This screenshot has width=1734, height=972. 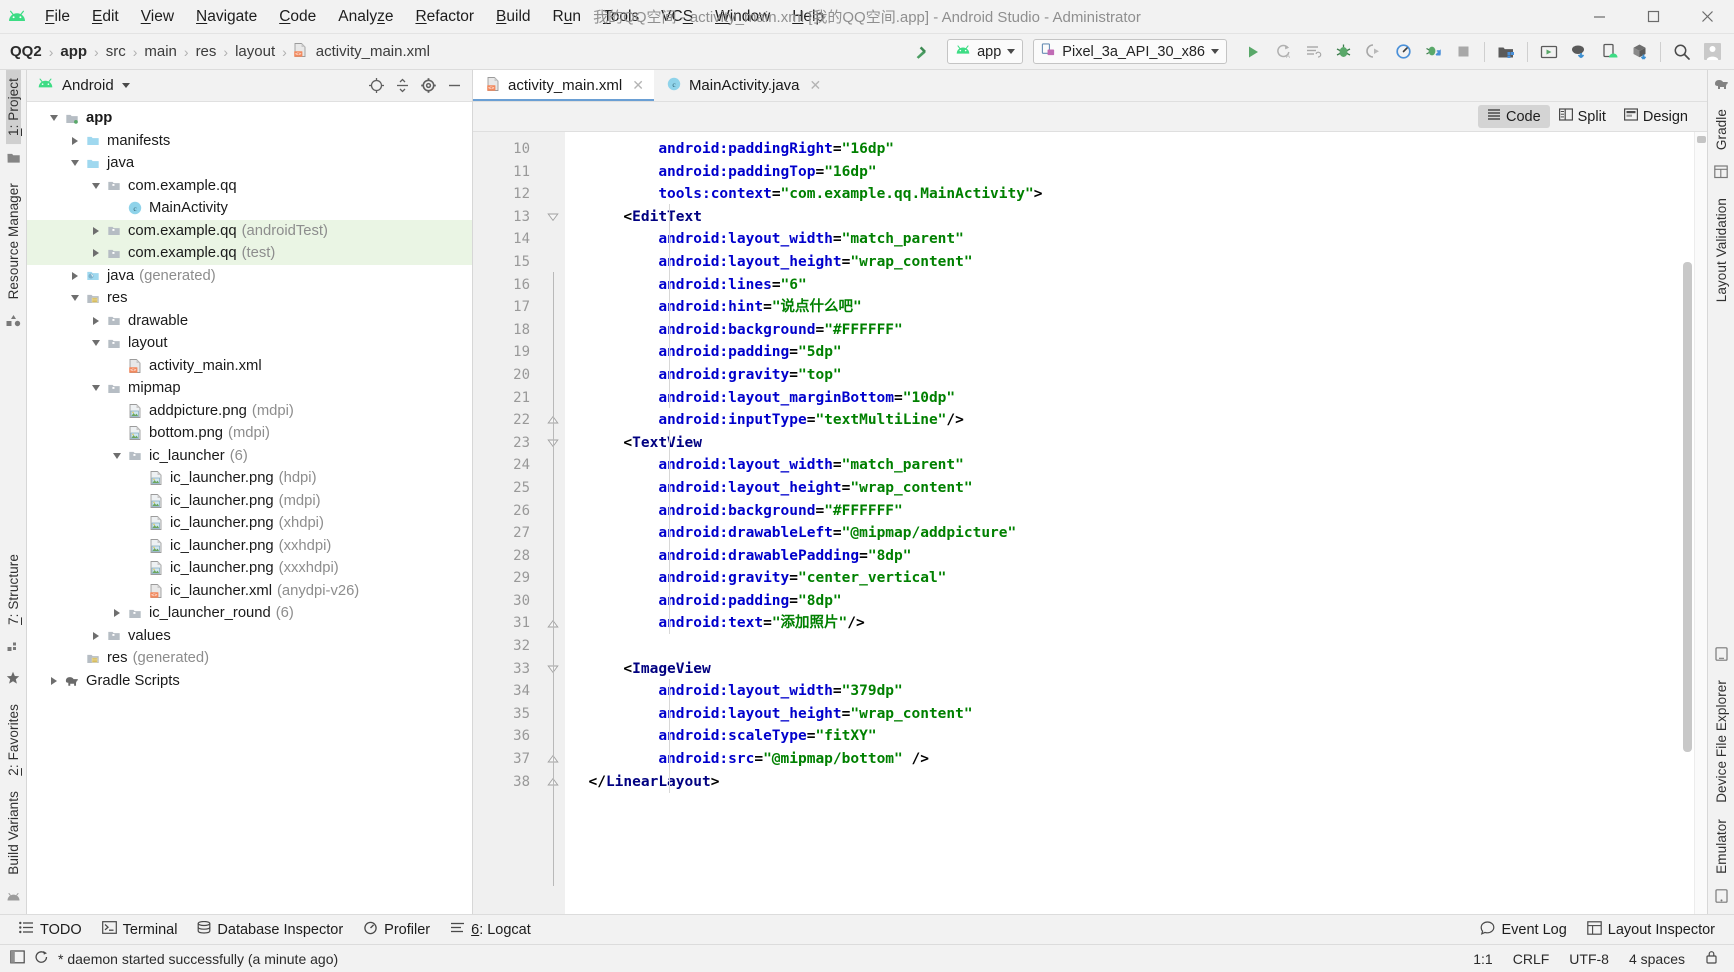 I want to click on toolwindow-tab-build-variants: Build Variants, so click(x=13, y=833).